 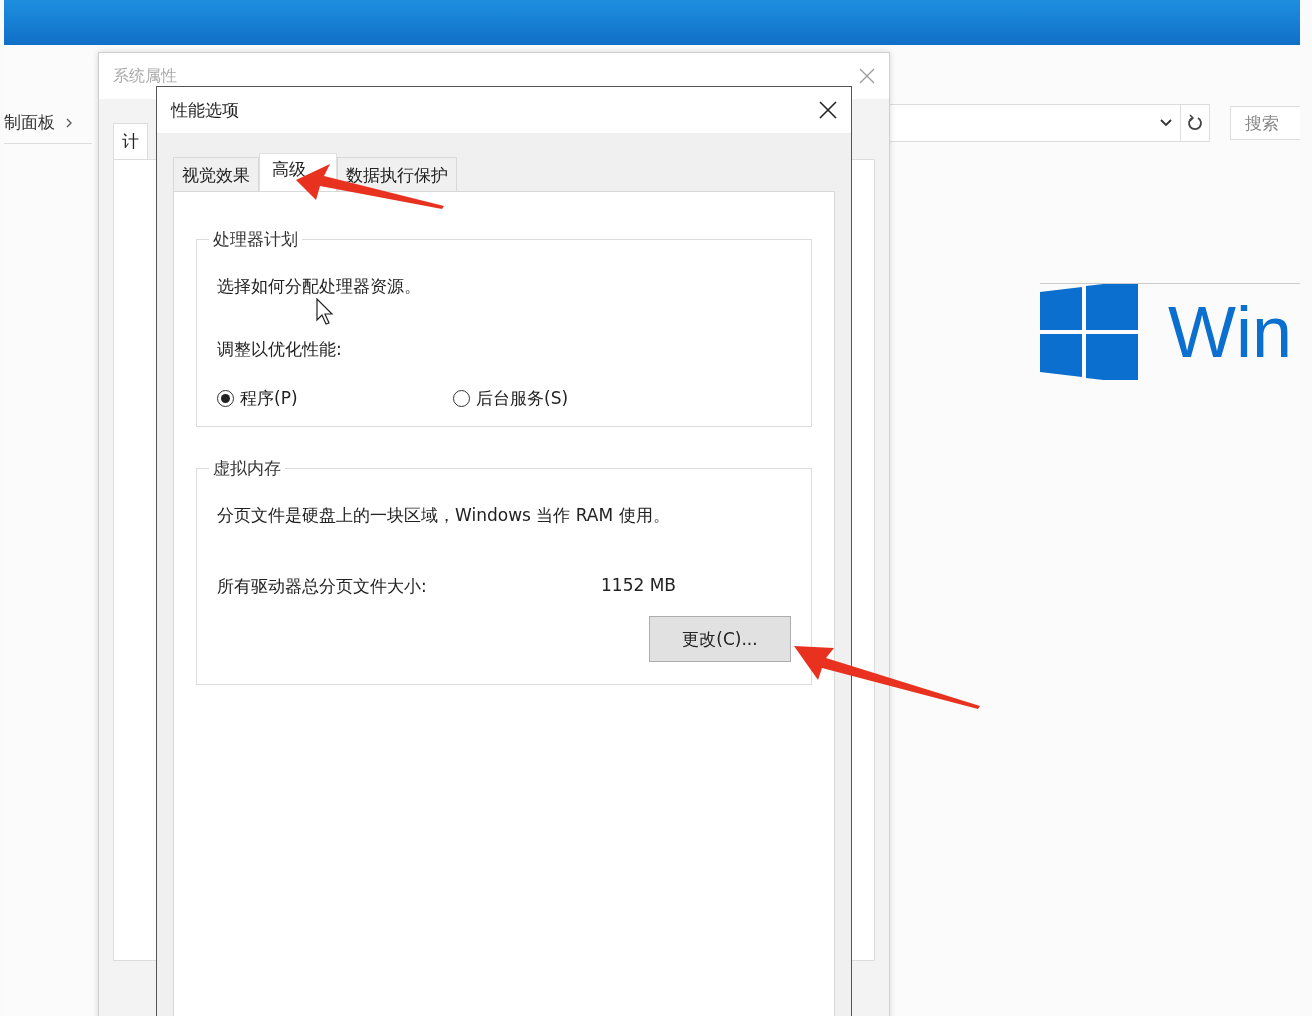 What do you see at coordinates (1195, 123) in the screenshot?
I see `refresh-icon` at bounding box center [1195, 123].